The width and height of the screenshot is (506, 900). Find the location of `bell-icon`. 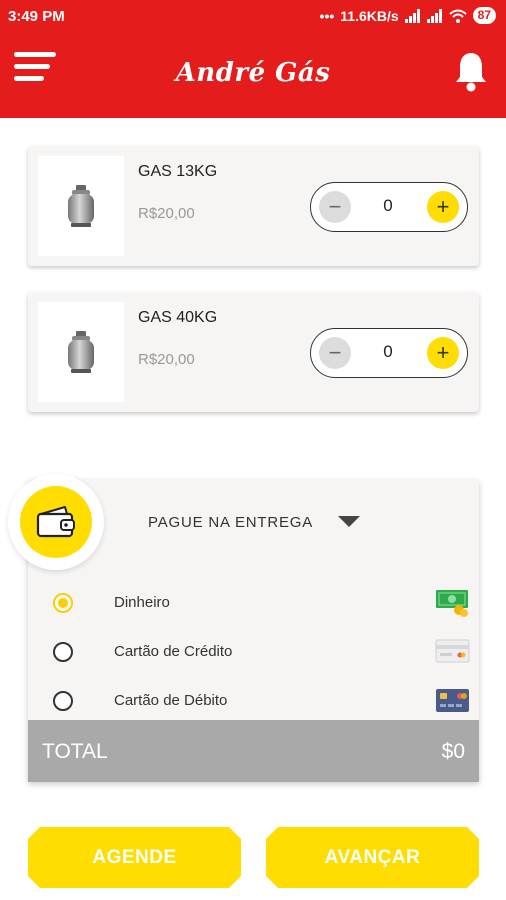

bell-icon is located at coordinates (471, 71).